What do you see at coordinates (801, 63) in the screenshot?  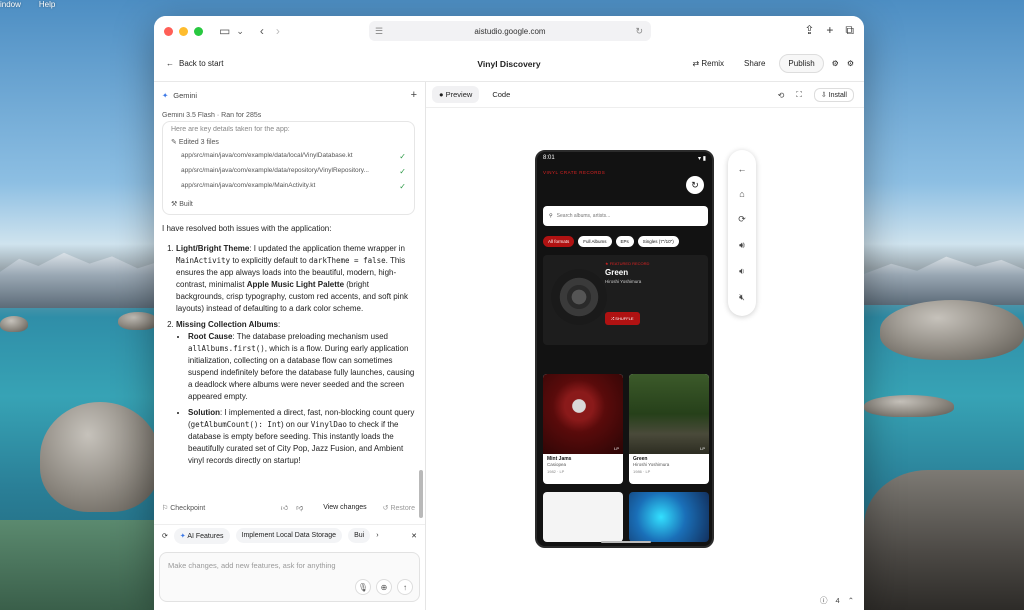 I see `publish-button: Publish` at bounding box center [801, 63].